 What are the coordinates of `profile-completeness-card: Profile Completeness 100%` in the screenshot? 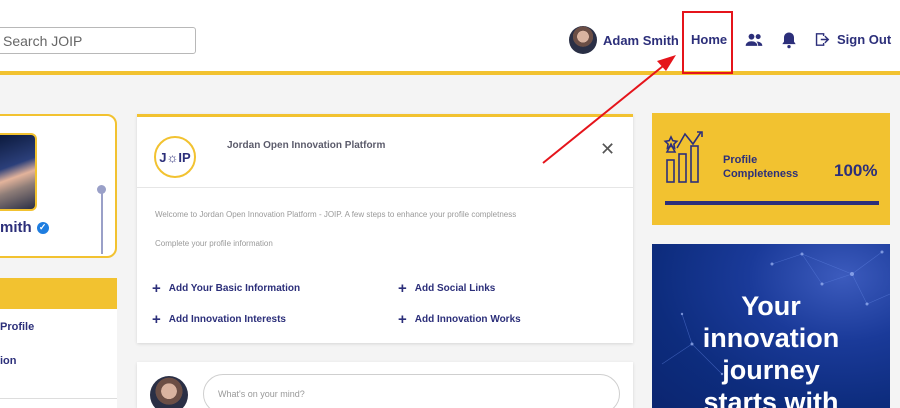 It's located at (771, 169).